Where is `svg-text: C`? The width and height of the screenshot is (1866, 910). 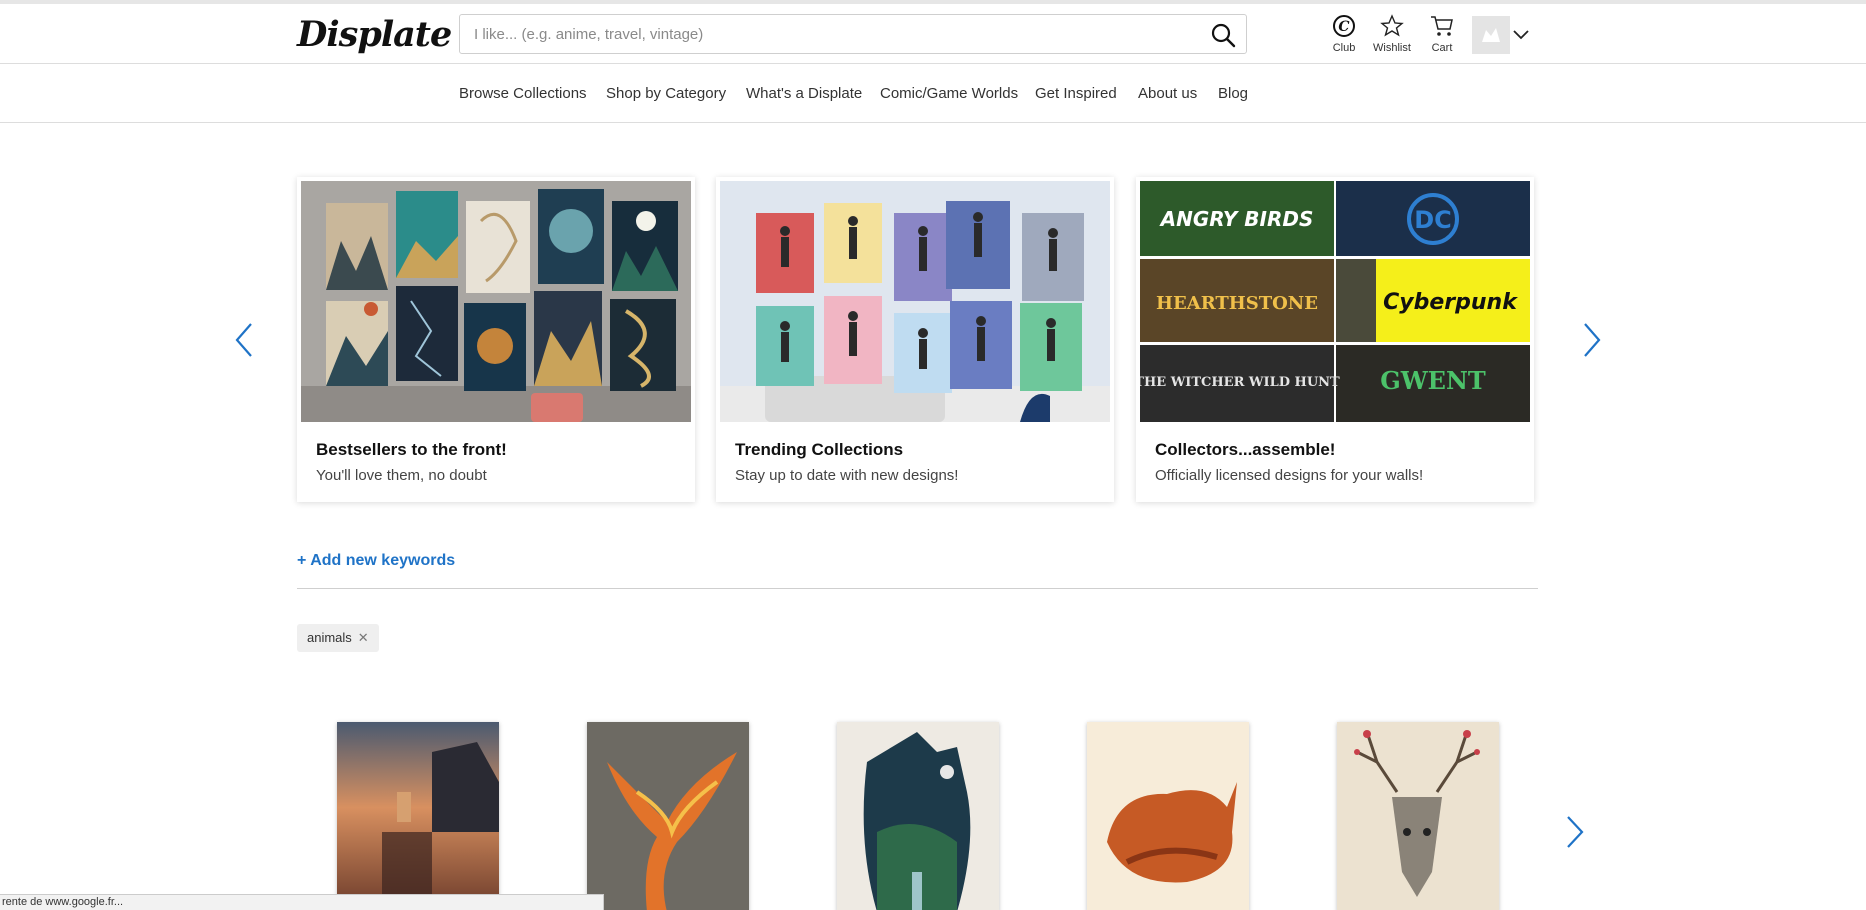 svg-text: C is located at coordinates (1343, 27).